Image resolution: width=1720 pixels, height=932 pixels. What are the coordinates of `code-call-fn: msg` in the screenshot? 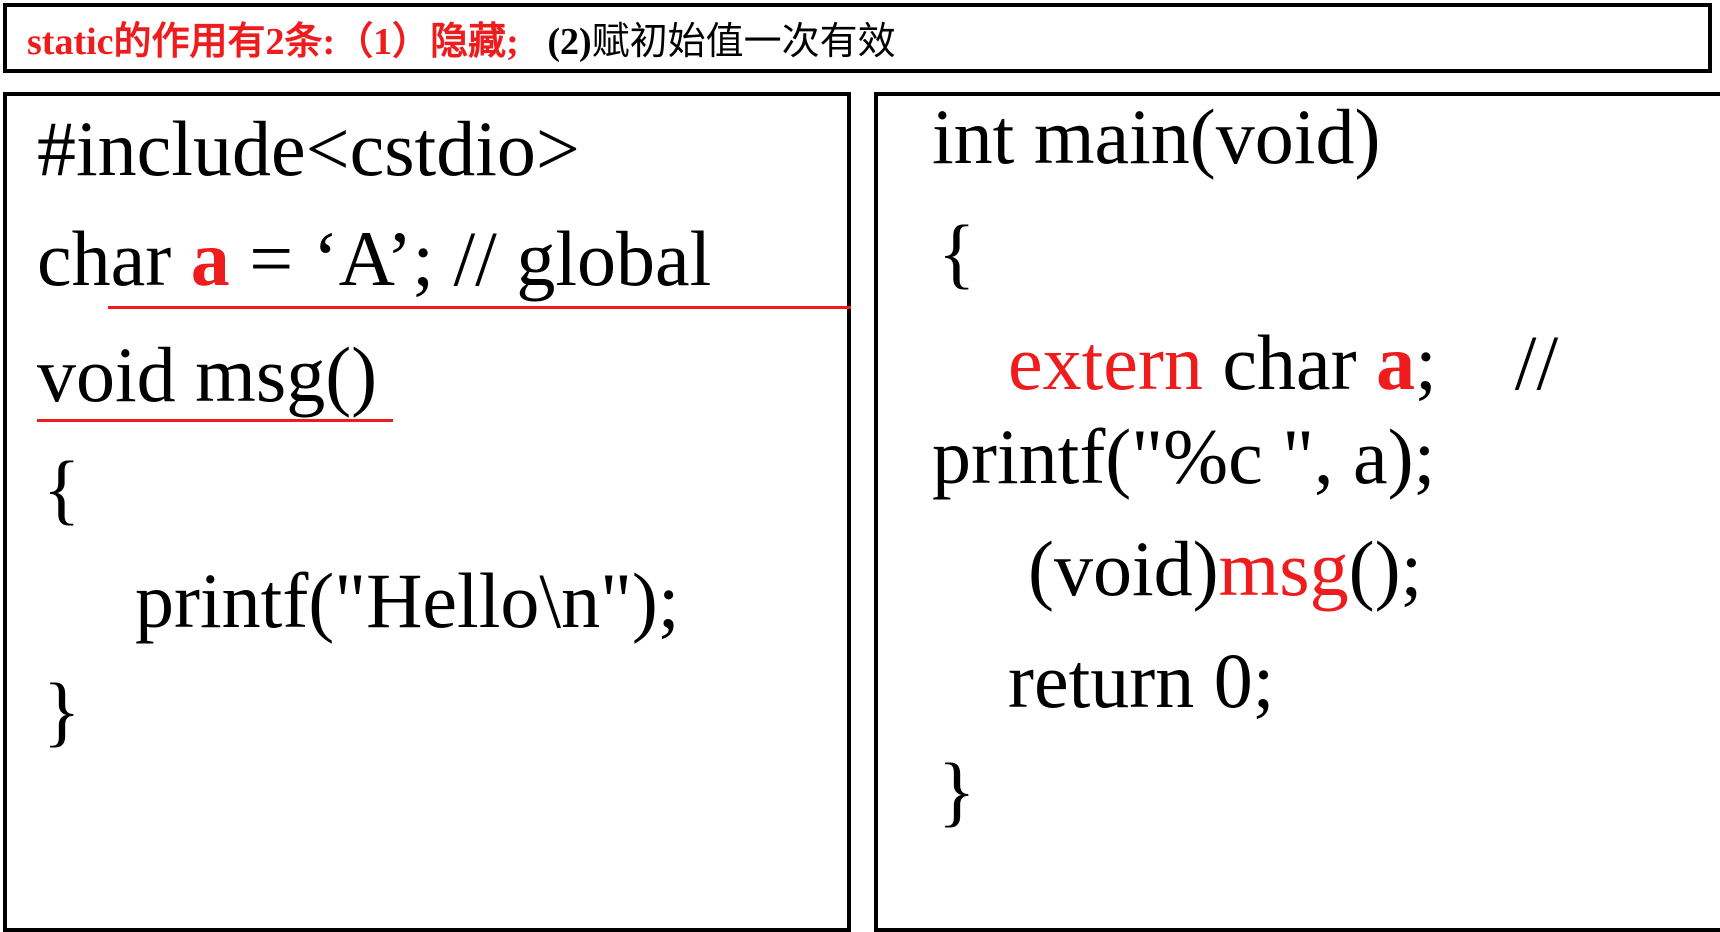 It's located at (1283, 568).